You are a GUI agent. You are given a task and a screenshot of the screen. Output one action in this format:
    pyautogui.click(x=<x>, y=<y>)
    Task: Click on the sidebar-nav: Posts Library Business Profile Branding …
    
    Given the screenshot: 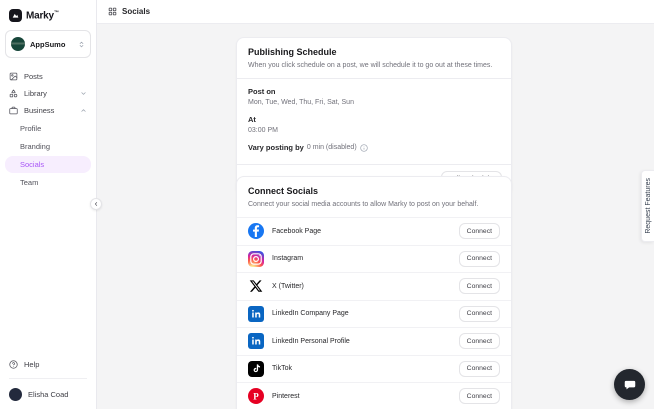 What is the action you would take?
    pyautogui.click(x=48, y=128)
    